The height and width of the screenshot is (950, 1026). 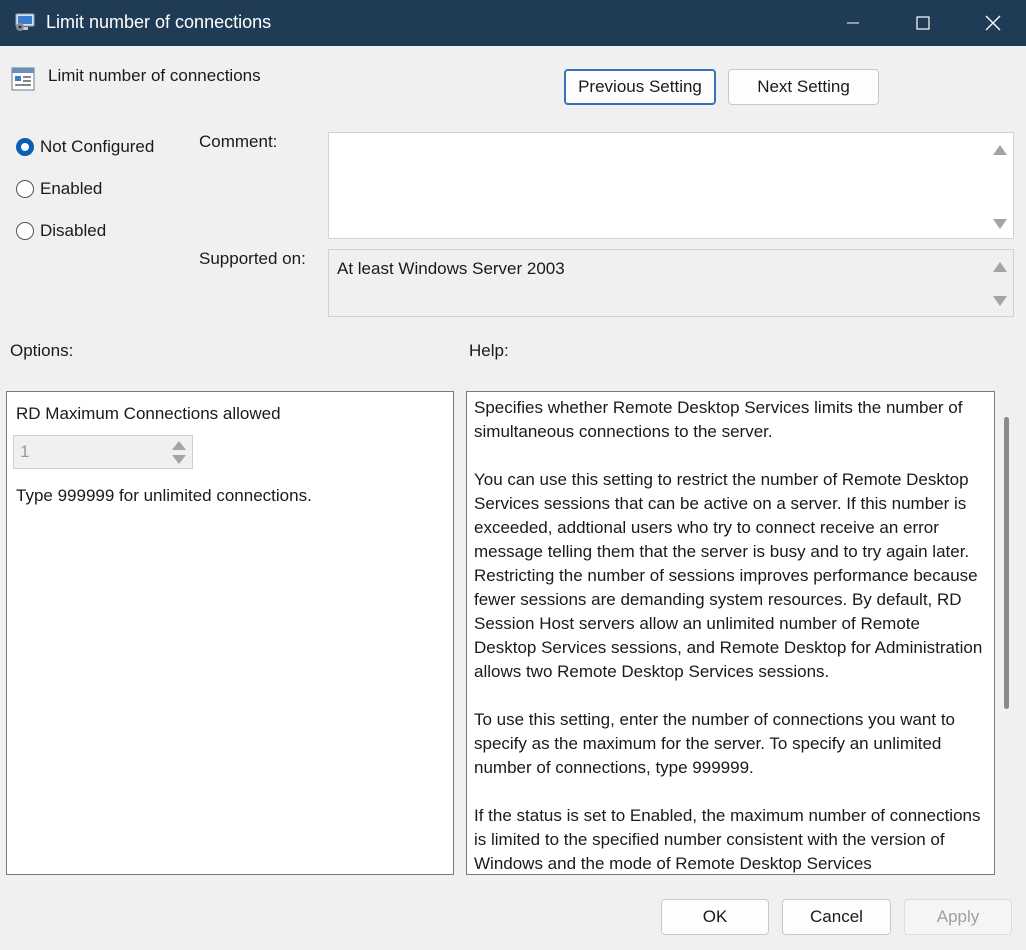 I want to click on minimize-button, so click(x=853, y=23).